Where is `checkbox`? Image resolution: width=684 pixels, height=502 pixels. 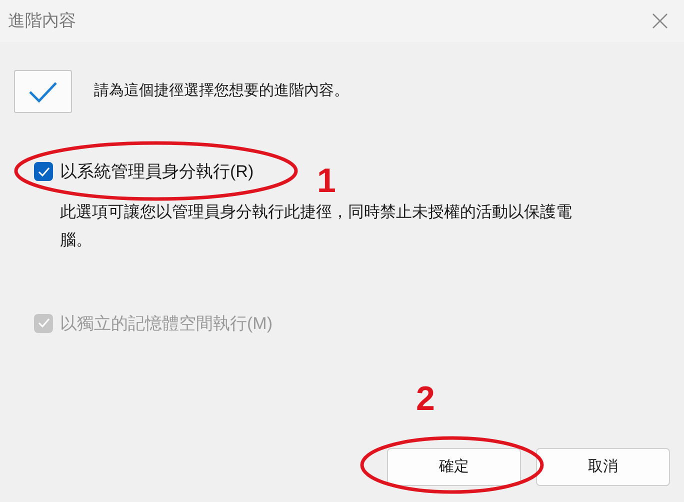 checkbox is located at coordinates (43, 172).